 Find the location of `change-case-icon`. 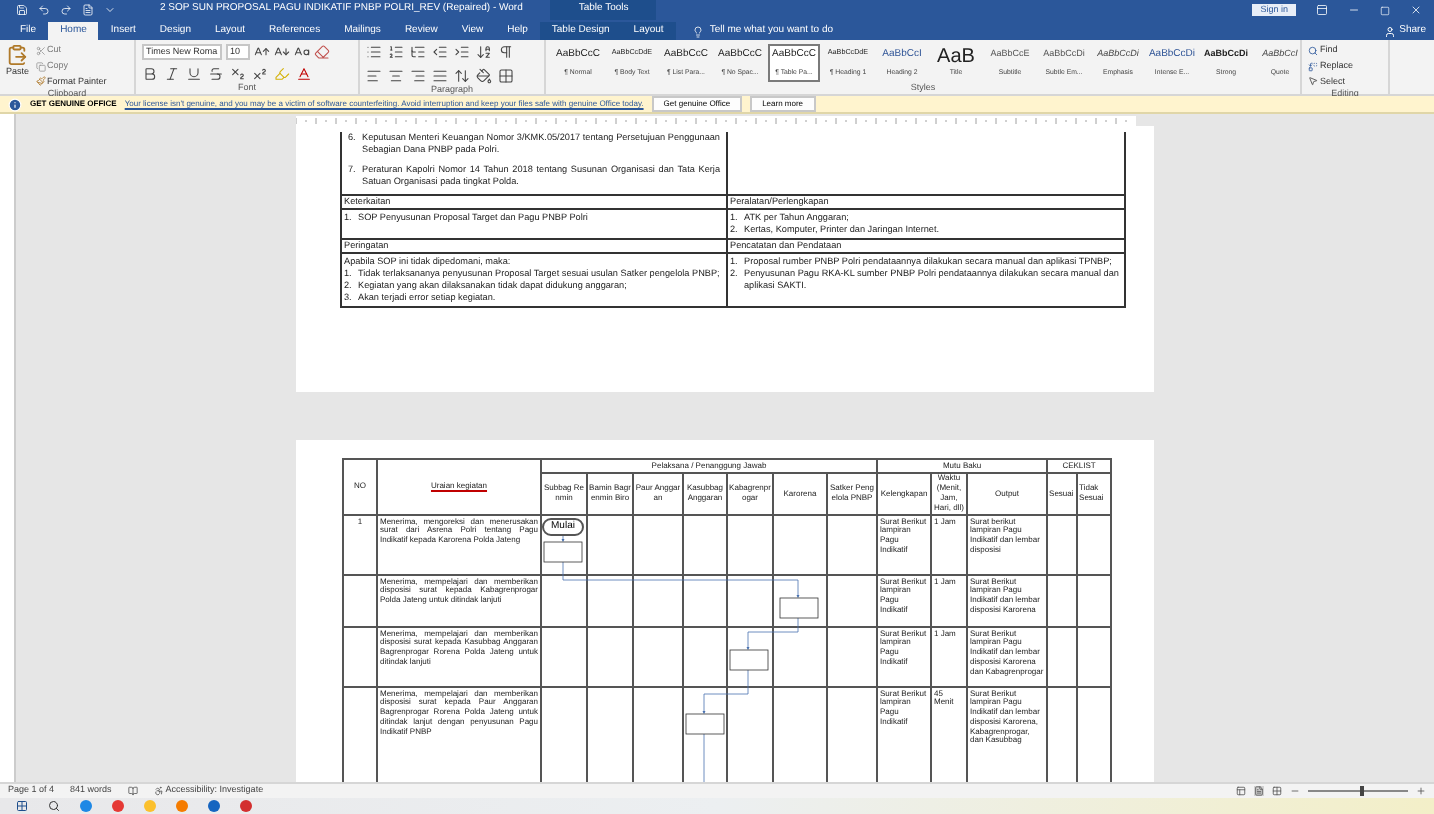

change-case-icon is located at coordinates (302, 52).